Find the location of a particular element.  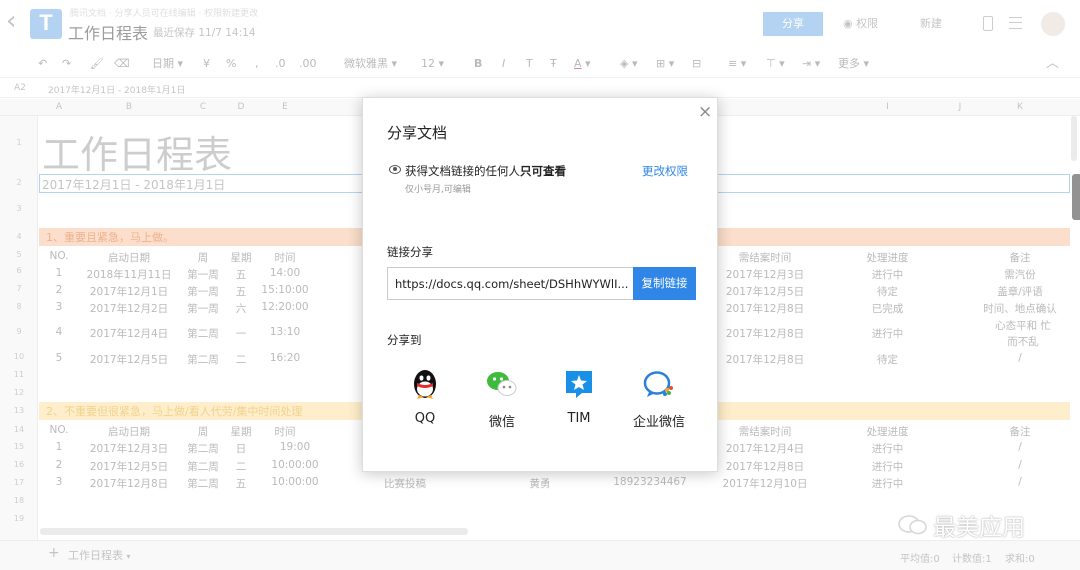

eye-icon is located at coordinates (395, 169).